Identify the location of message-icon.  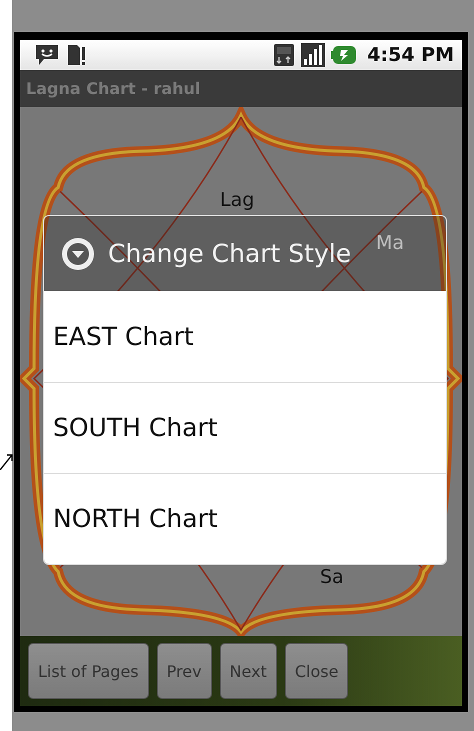
(47, 55).